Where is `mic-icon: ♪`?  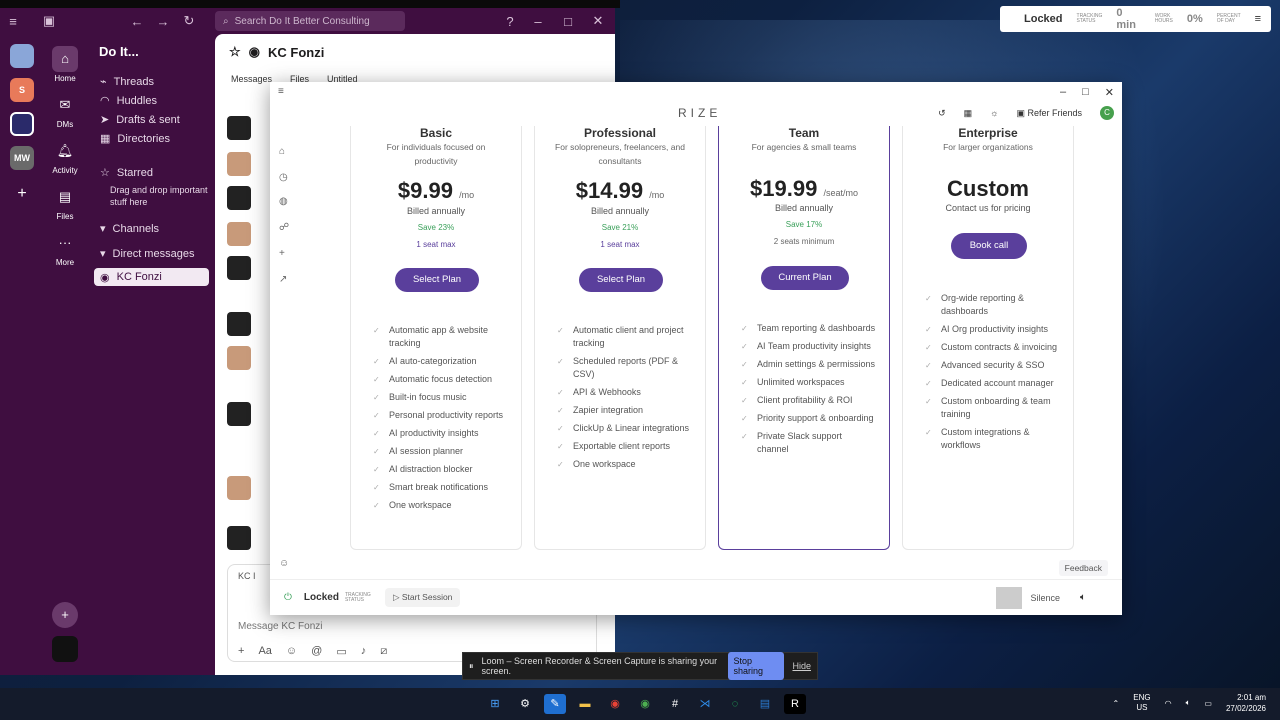 mic-icon: ♪ is located at coordinates (364, 651).